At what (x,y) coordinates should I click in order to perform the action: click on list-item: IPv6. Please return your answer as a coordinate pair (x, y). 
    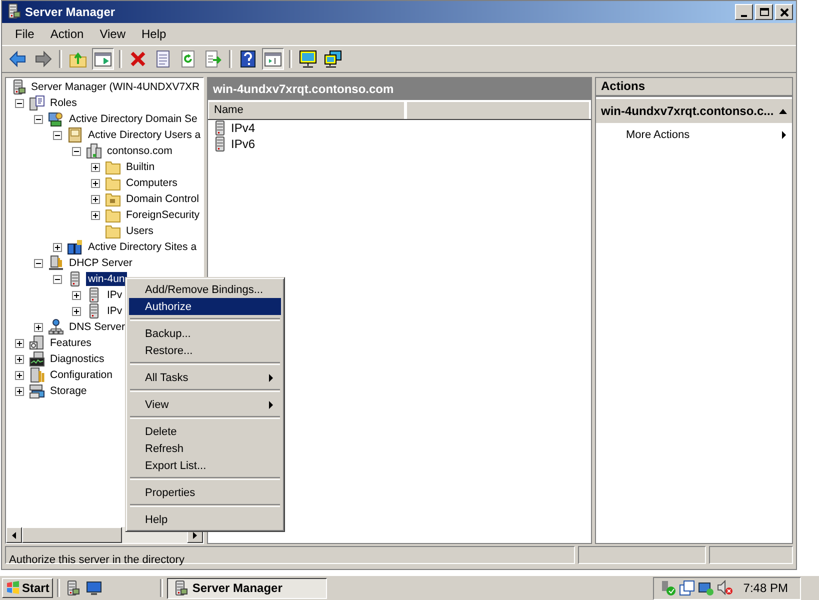
    Looking at the image, I should click on (243, 144).